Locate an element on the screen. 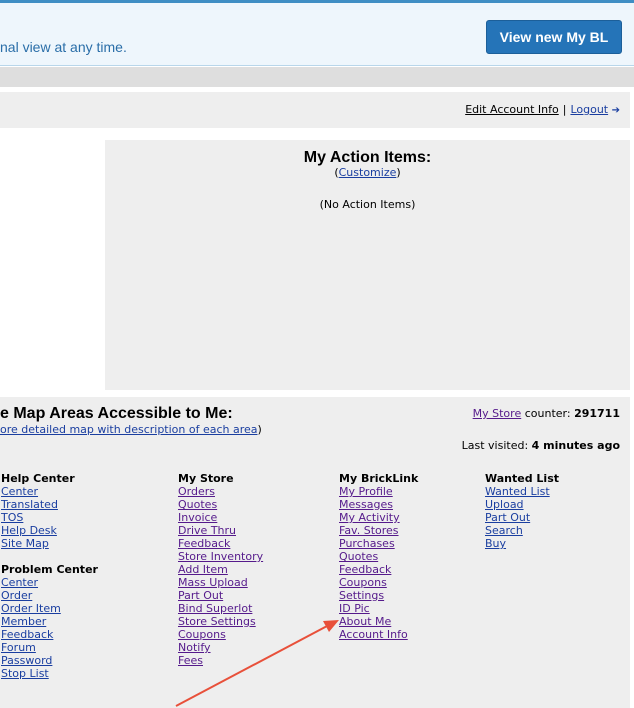 The height and width of the screenshot is (708, 634). my-bricklink-link-my-profile: My Profile is located at coordinates (378, 491).